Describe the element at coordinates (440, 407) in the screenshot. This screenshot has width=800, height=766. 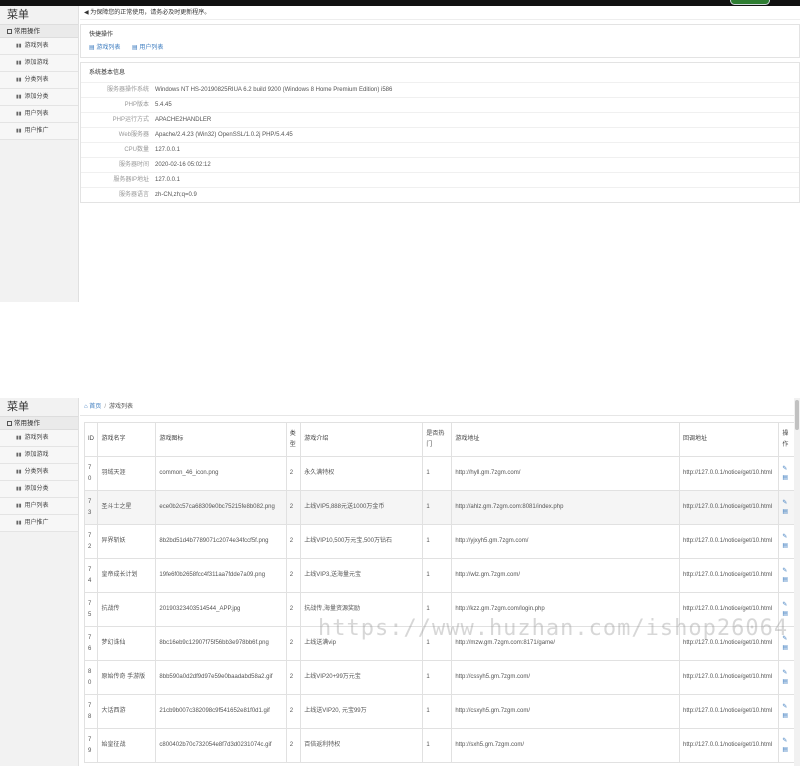
I see `breadcrumb: ⌂ 首页 / 游戏列表` at that location.